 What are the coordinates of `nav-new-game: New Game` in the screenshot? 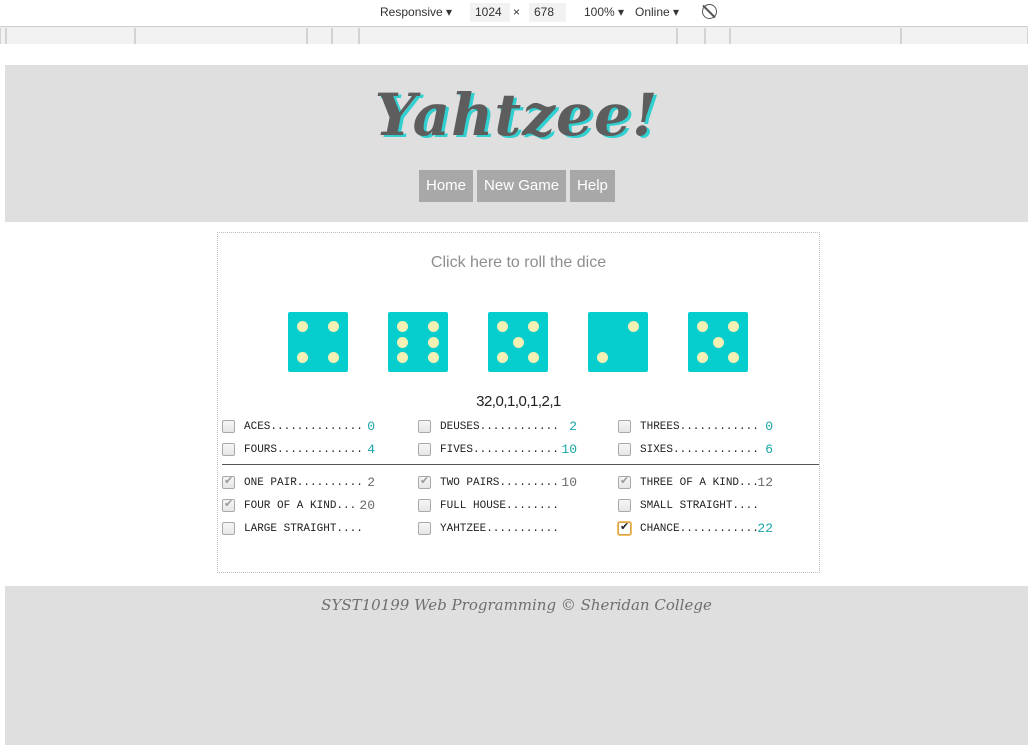 It's located at (522, 186).